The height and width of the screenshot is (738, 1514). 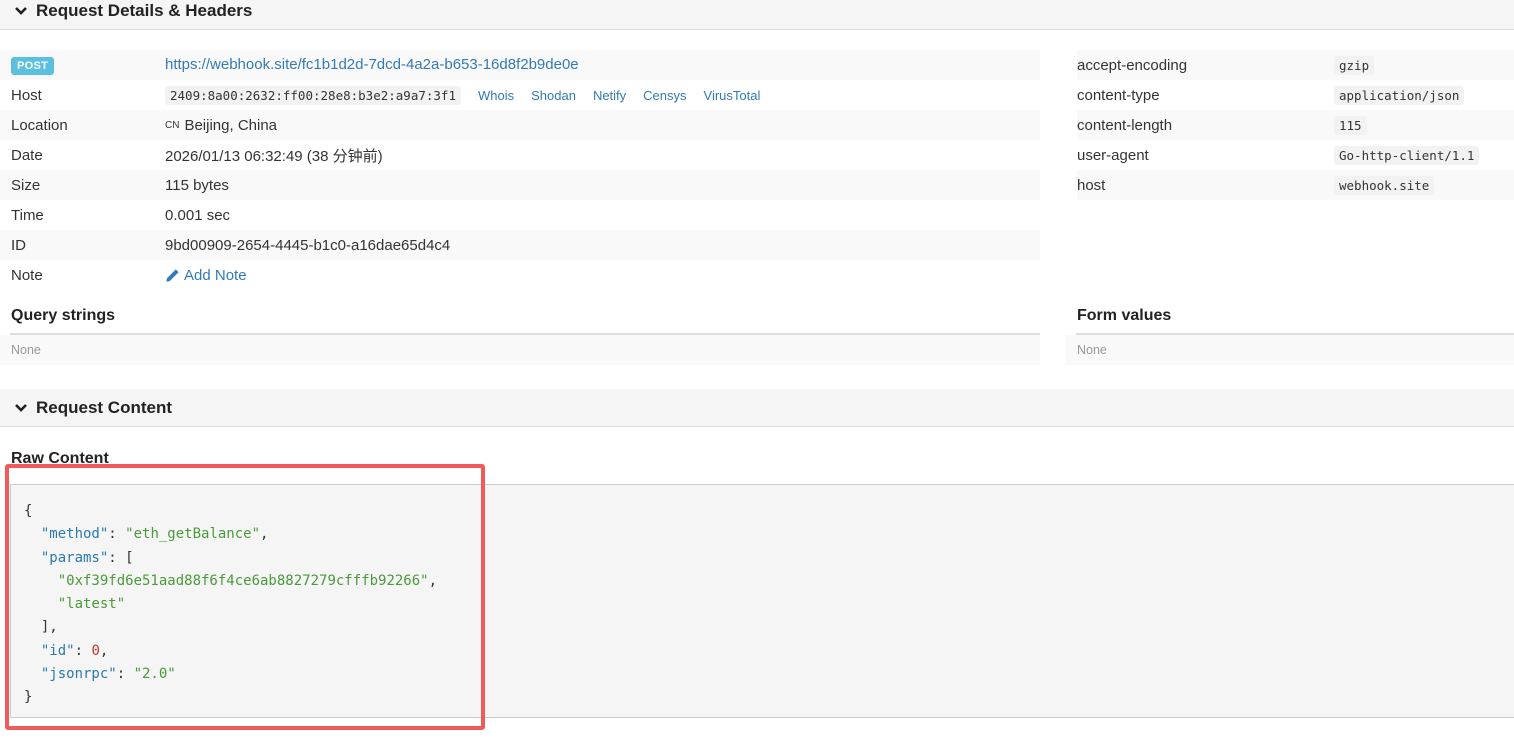 What do you see at coordinates (1295, 185) in the screenshot?
I see `header-row: host webhook.site` at bounding box center [1295, 185].